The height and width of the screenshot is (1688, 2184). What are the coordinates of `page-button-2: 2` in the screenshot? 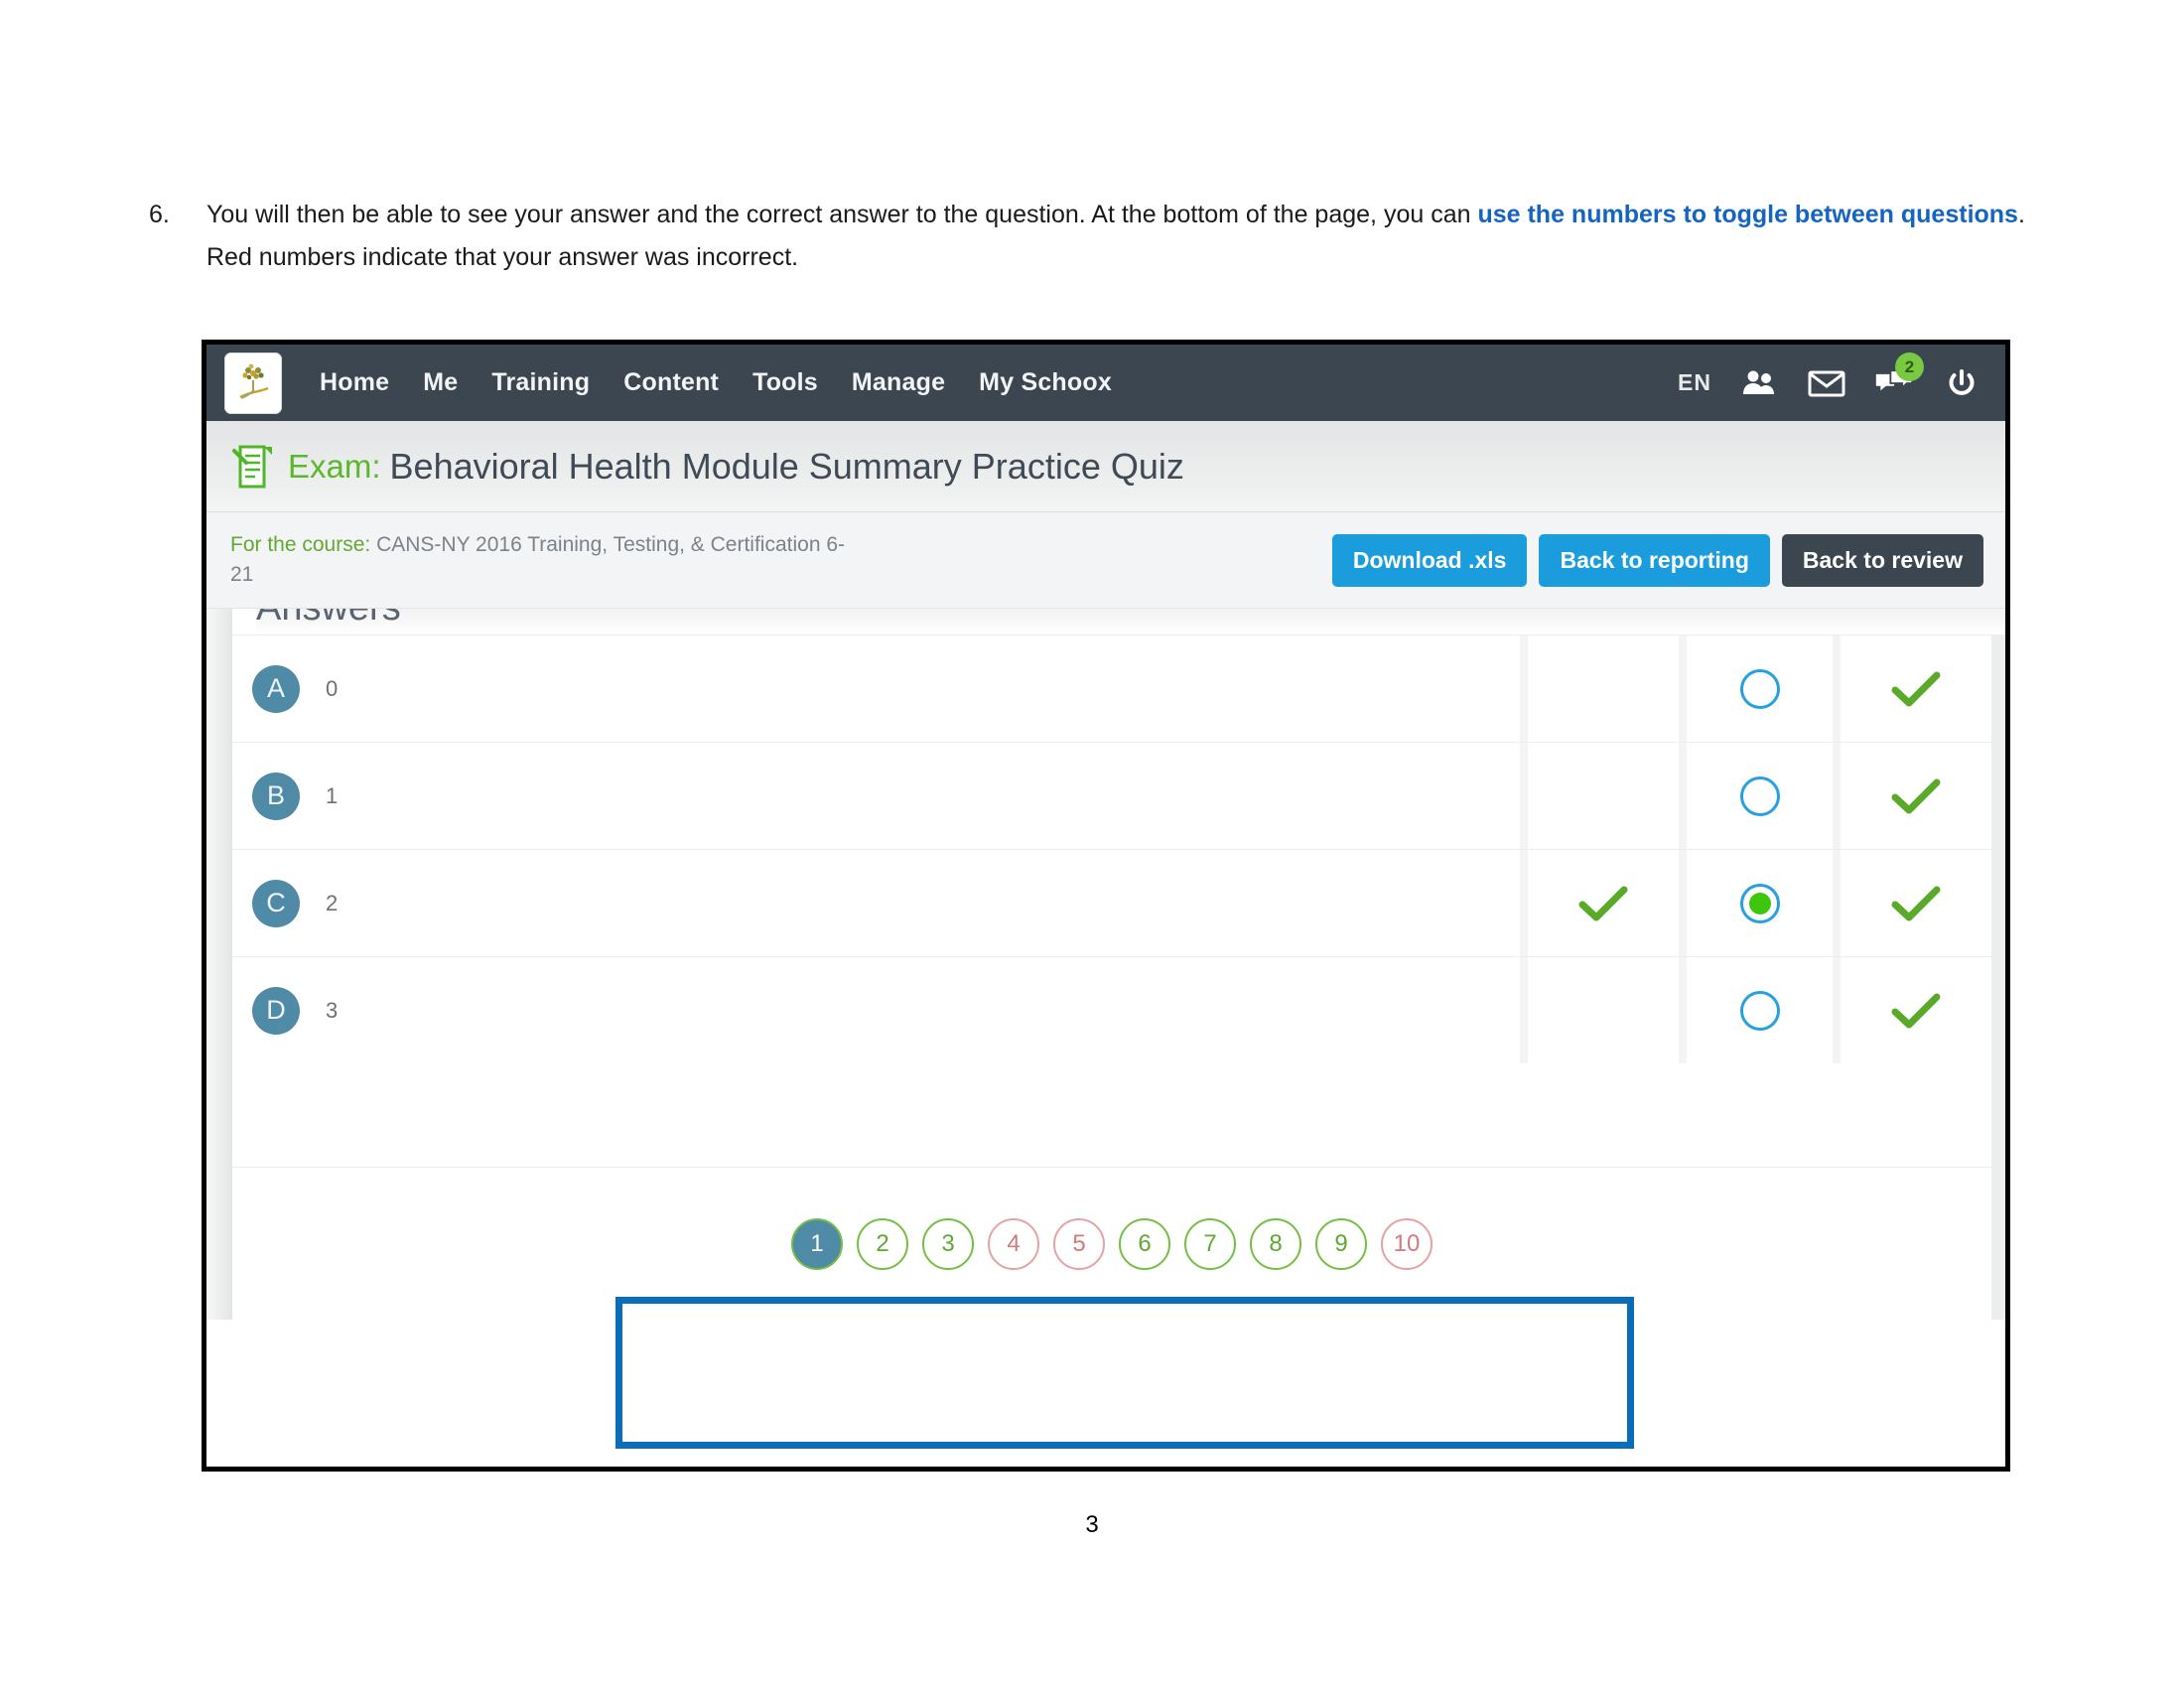 It's located at (882, 1243).